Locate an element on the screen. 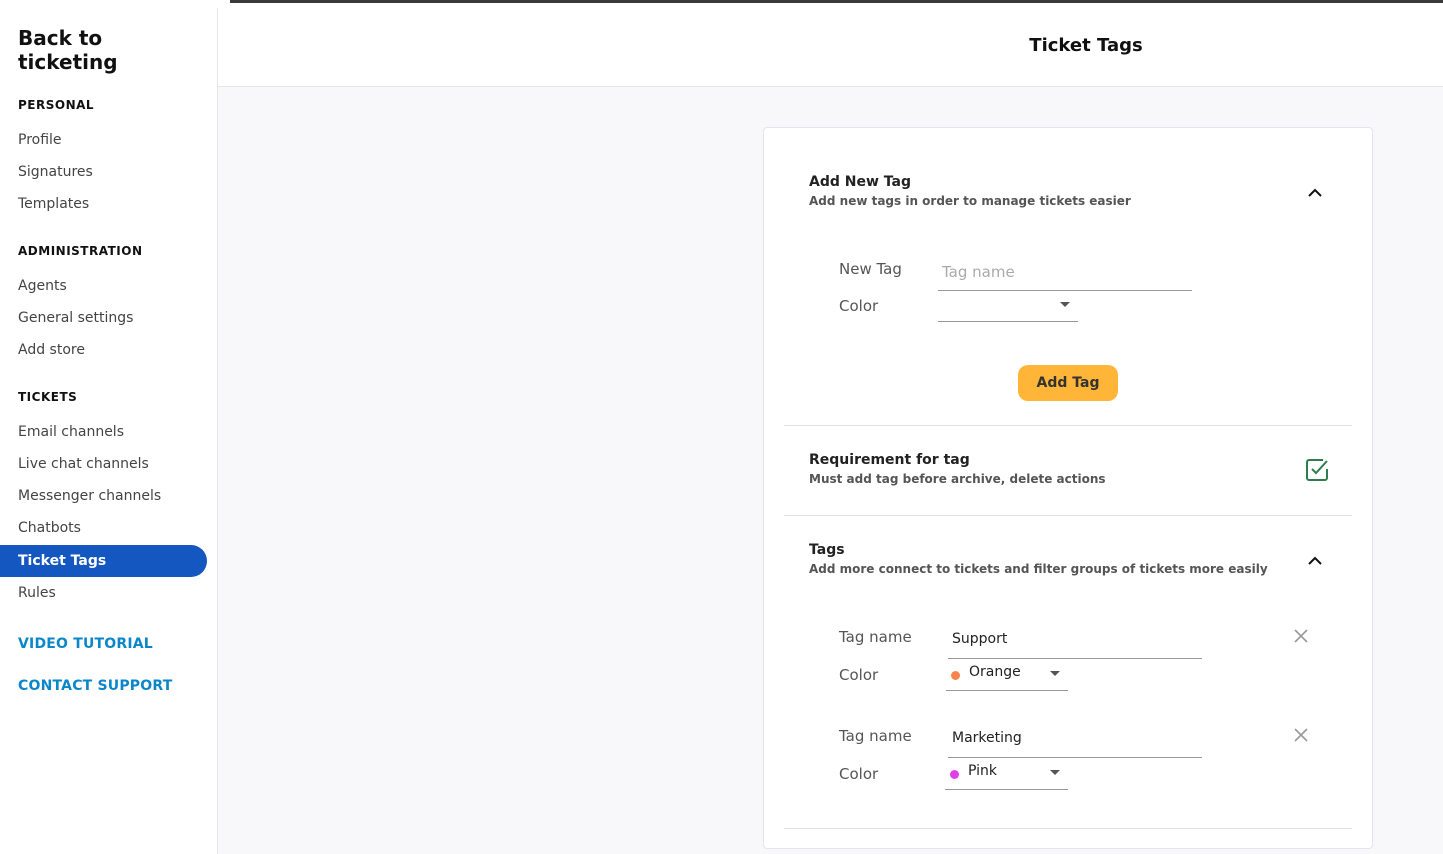 The width and height of the screenshot is (1443, 854). new-tag-label: New Tag is located at coordinates (870, 269).